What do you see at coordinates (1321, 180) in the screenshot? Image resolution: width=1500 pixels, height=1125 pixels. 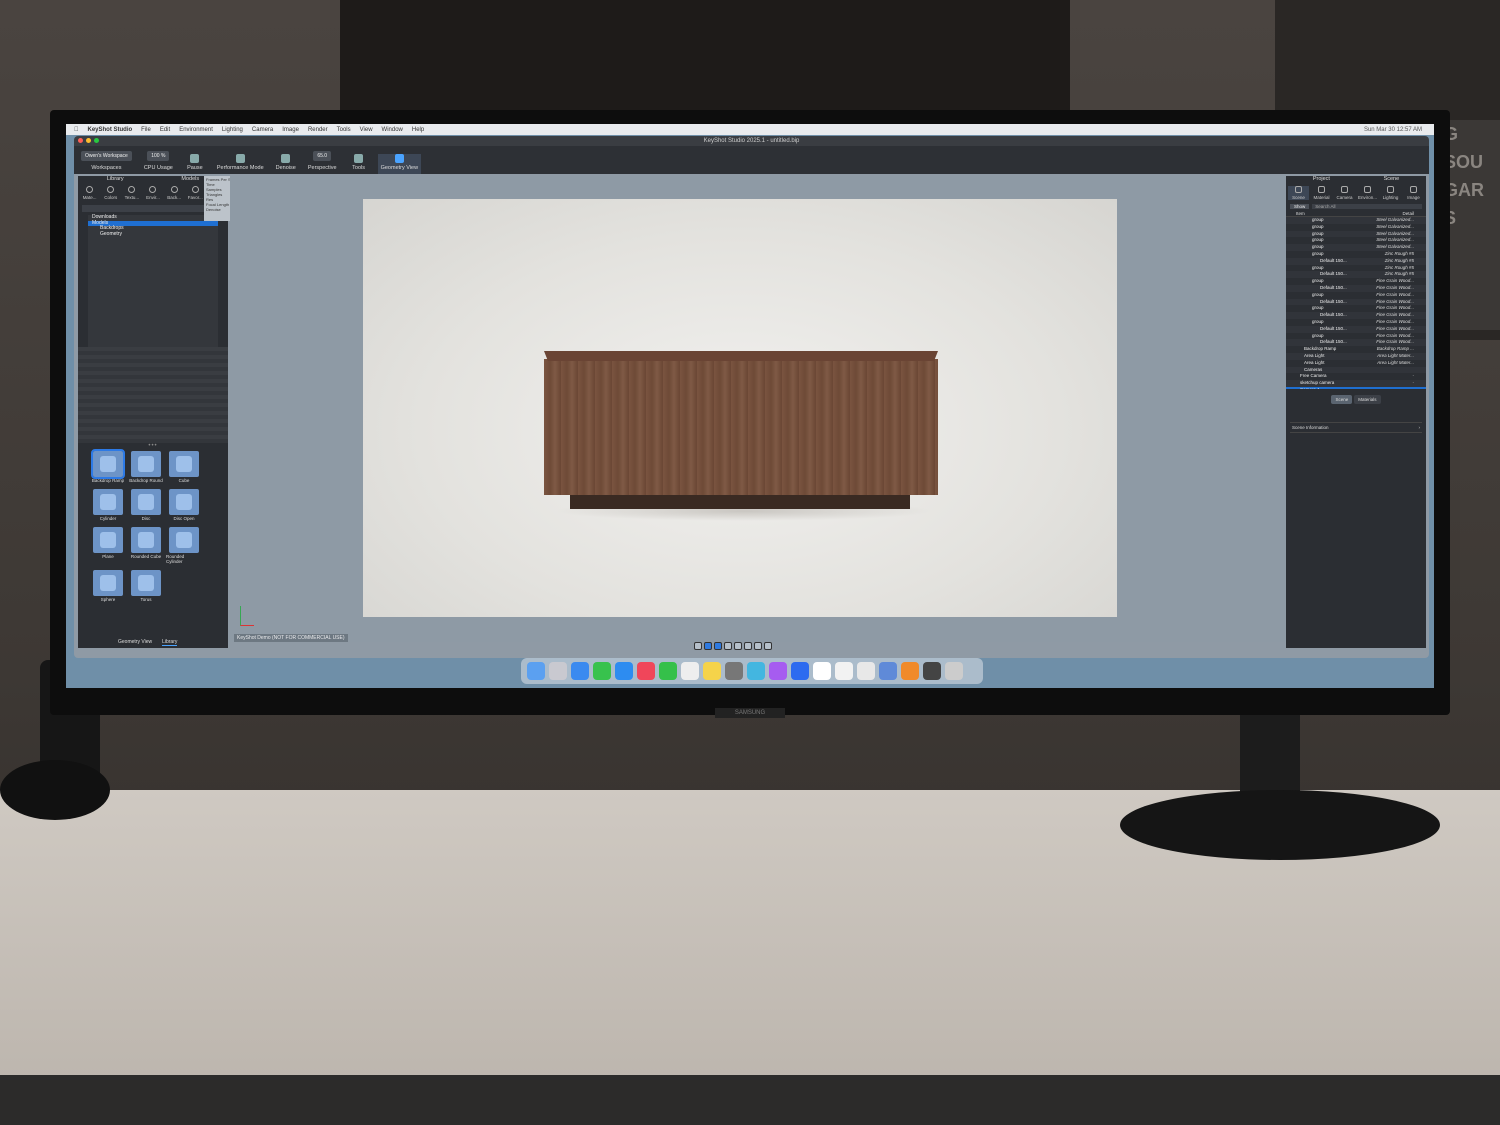 I see `project-title: Project` at bounding box center [1321, 180].